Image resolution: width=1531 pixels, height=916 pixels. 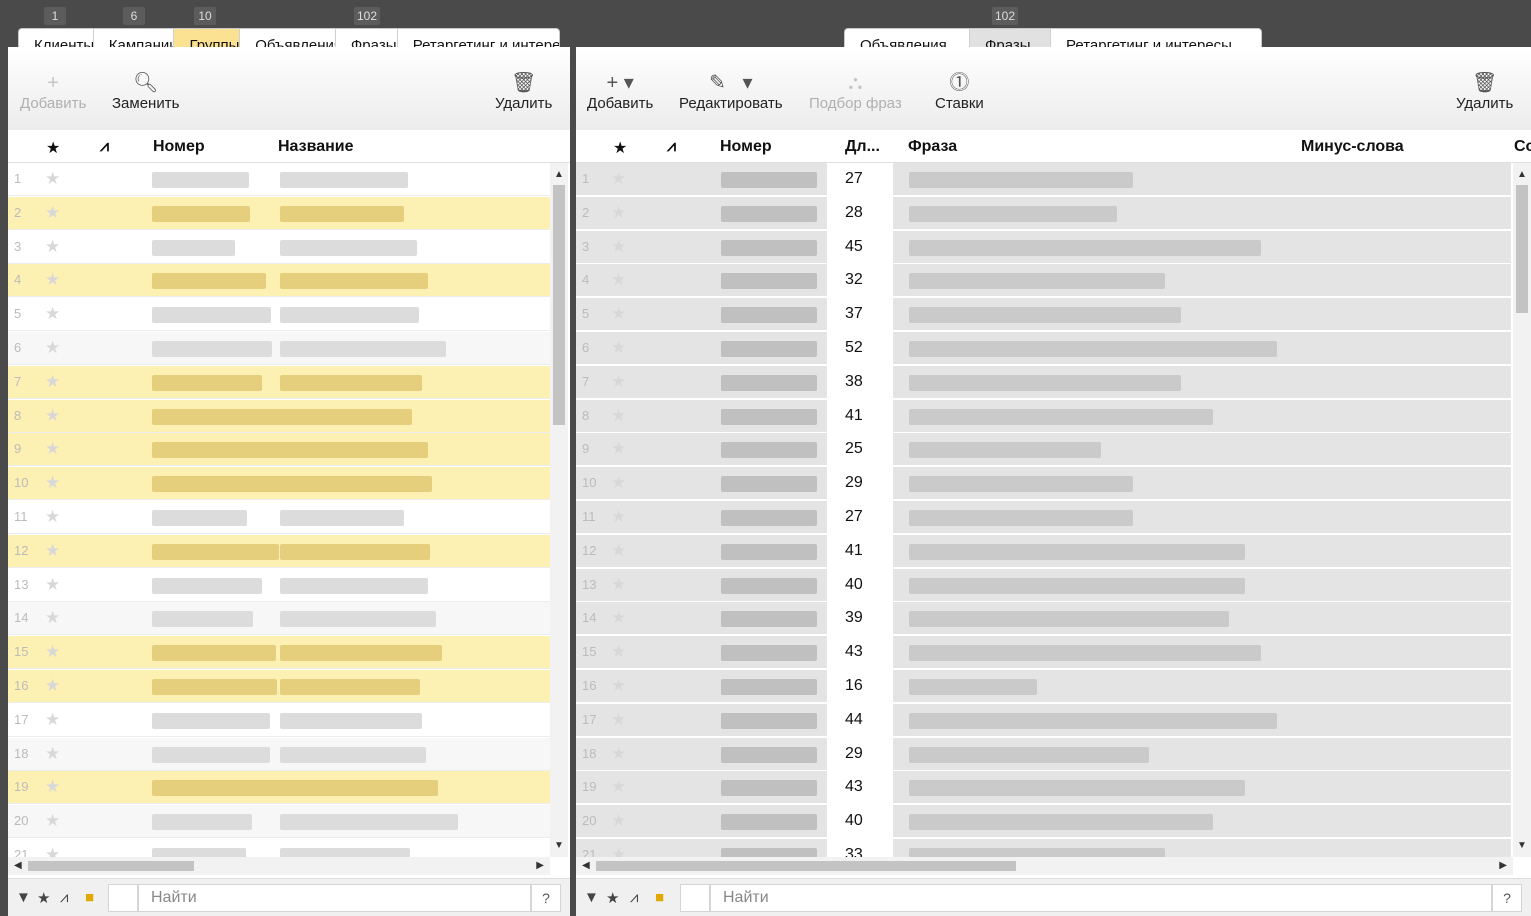 I want to click on table-row: 4 ★, so click(x=279, y=281).